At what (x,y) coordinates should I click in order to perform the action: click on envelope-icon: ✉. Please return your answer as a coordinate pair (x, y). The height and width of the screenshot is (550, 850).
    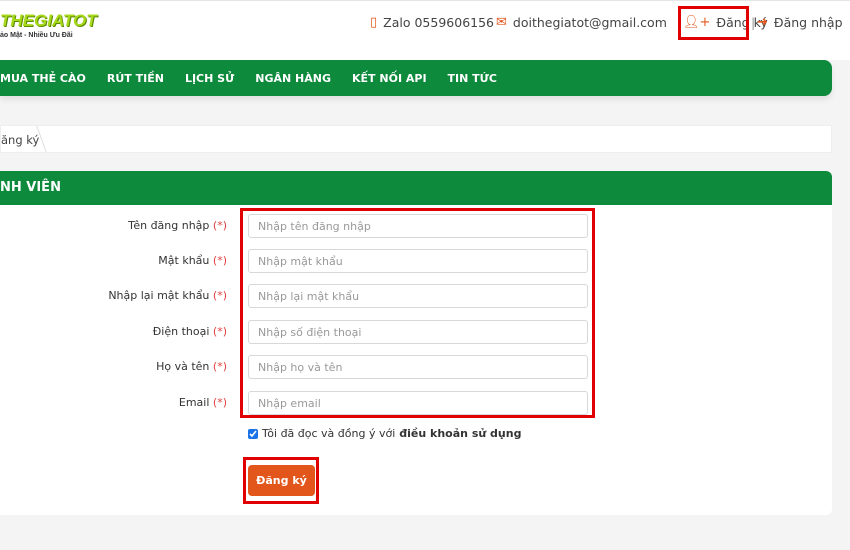
    Looking at the image, I should click on (501, 22).